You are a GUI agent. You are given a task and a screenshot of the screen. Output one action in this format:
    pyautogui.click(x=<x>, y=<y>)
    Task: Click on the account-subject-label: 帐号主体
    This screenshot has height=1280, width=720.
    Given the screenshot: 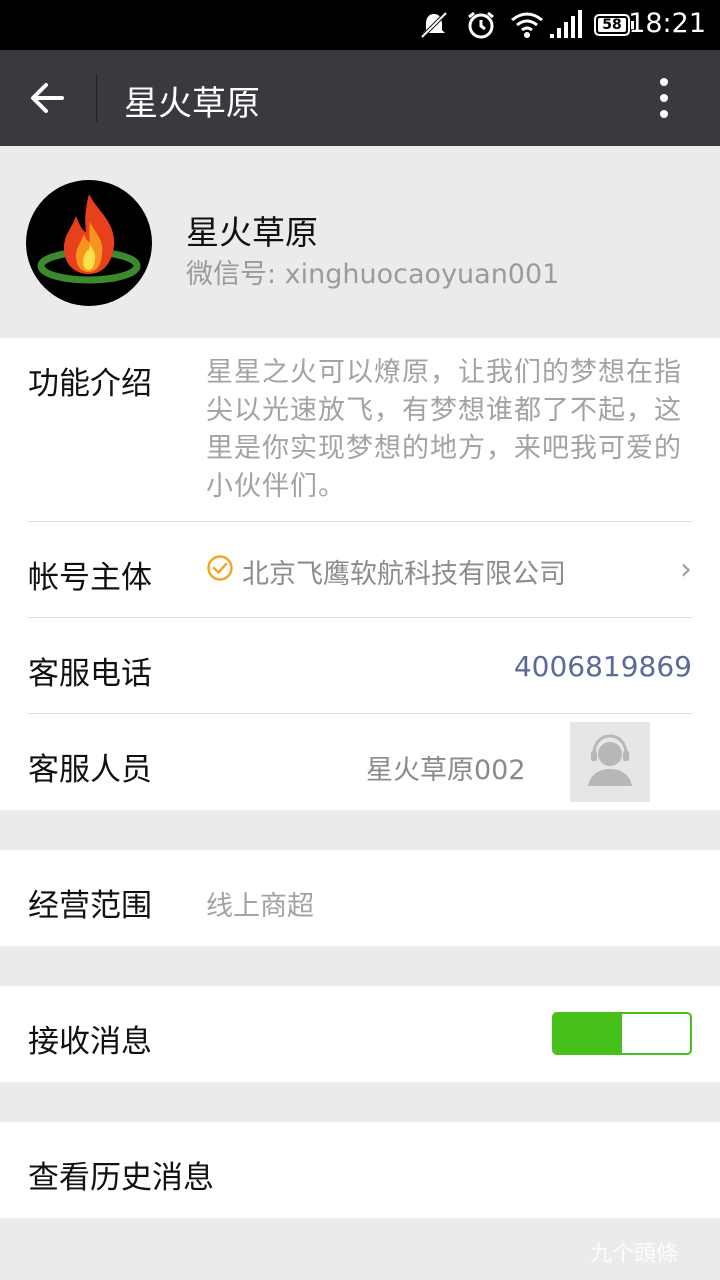 What is the action you would take?
    pyautogui.click(x=90, y=578)
    